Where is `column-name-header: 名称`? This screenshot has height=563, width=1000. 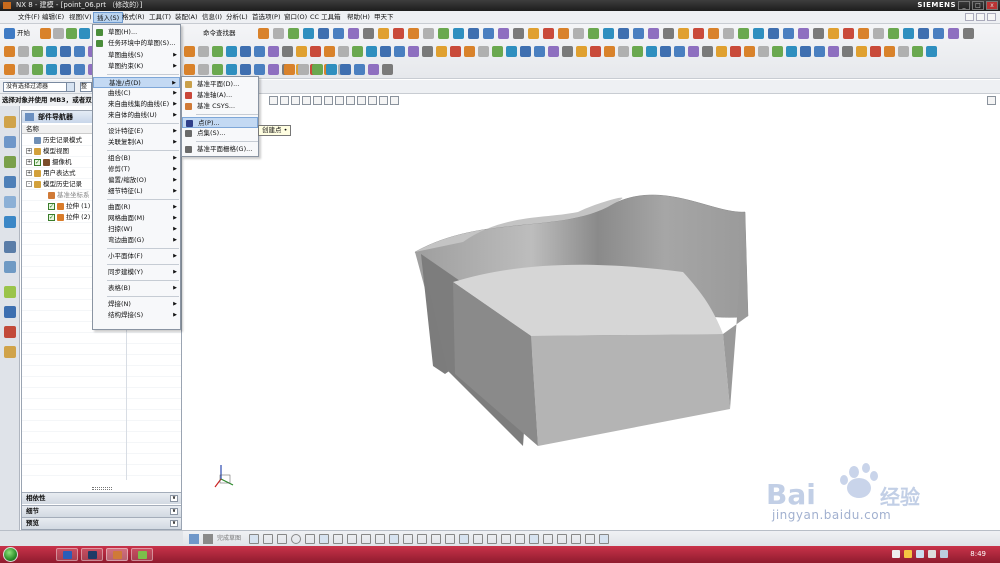
column-name-header: 名称 is located at coordinates (32, 129).